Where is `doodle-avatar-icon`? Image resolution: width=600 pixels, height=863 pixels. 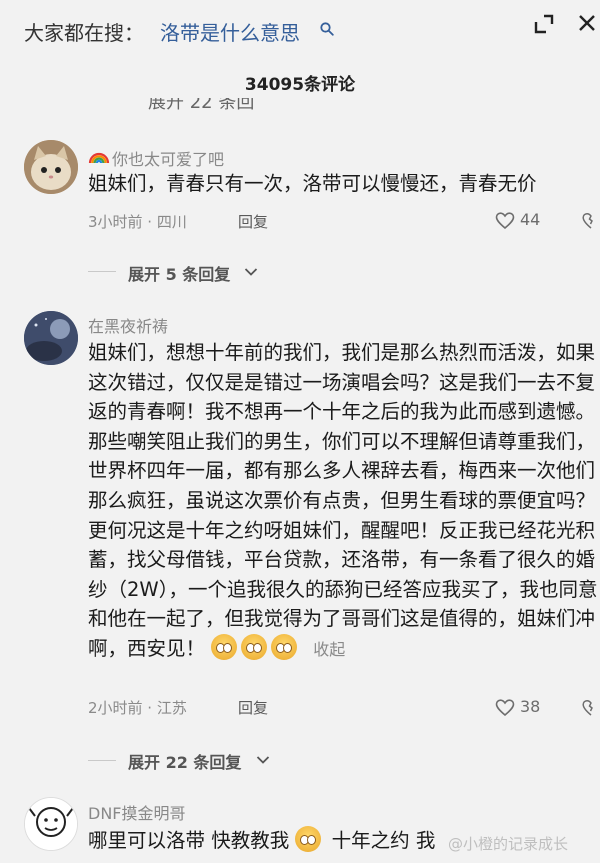
doodle-avatar-icon is located at coordinates (51, 824).